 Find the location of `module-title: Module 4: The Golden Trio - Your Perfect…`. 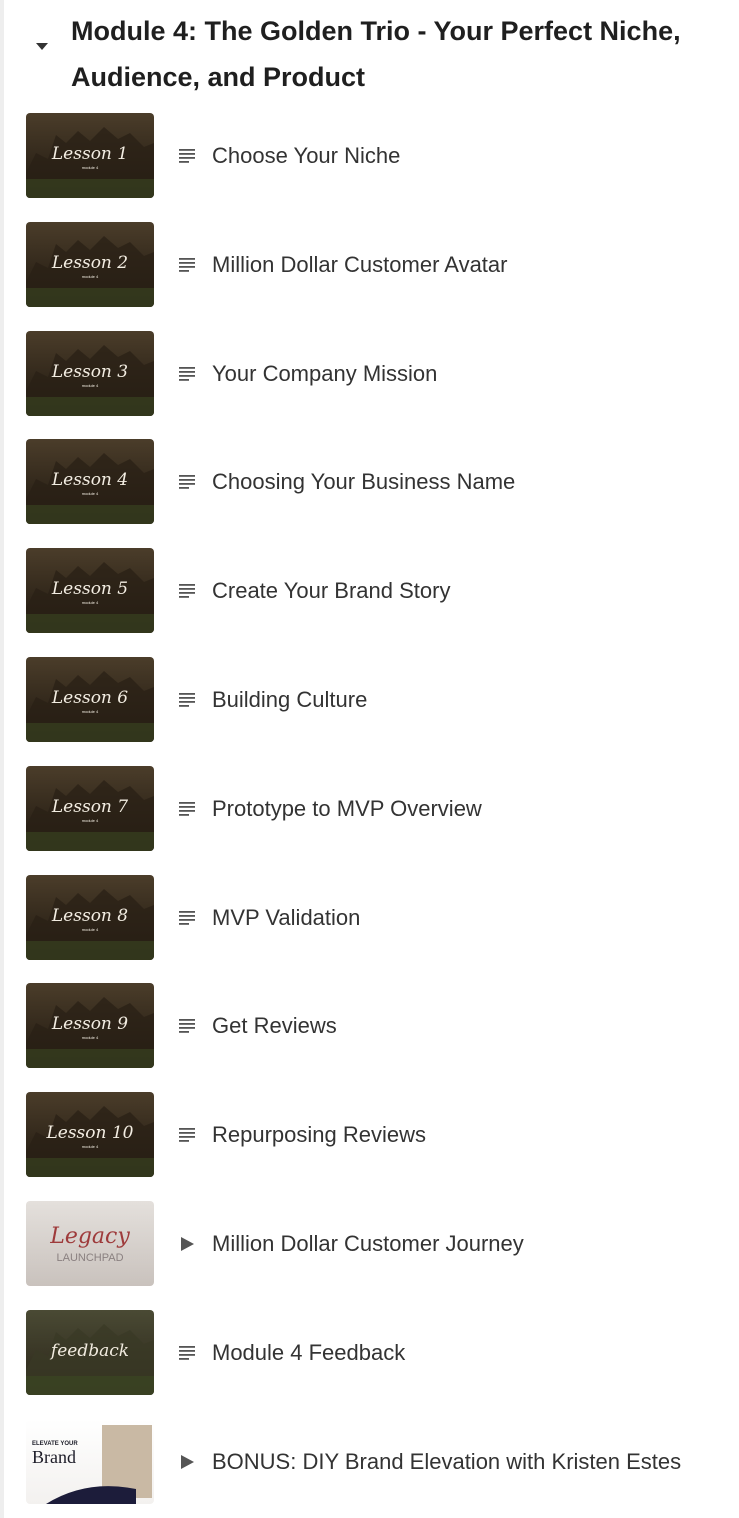

module-title: Module 4: The Golden Trio - Your Perfect… is located at coordinates (376, 54).